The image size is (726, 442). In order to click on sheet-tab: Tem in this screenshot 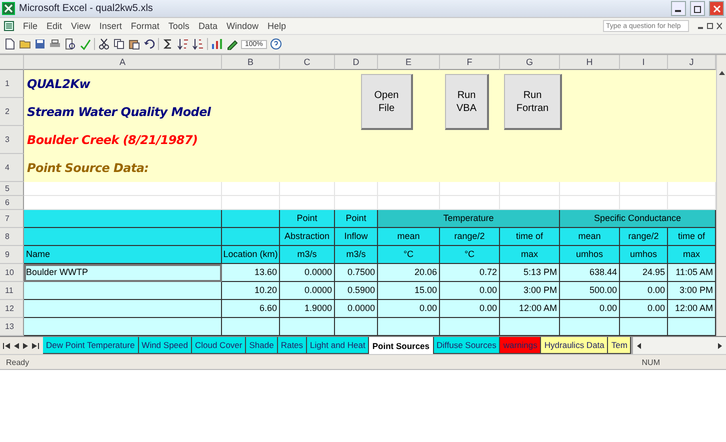, I will do `click(620, 345)`.